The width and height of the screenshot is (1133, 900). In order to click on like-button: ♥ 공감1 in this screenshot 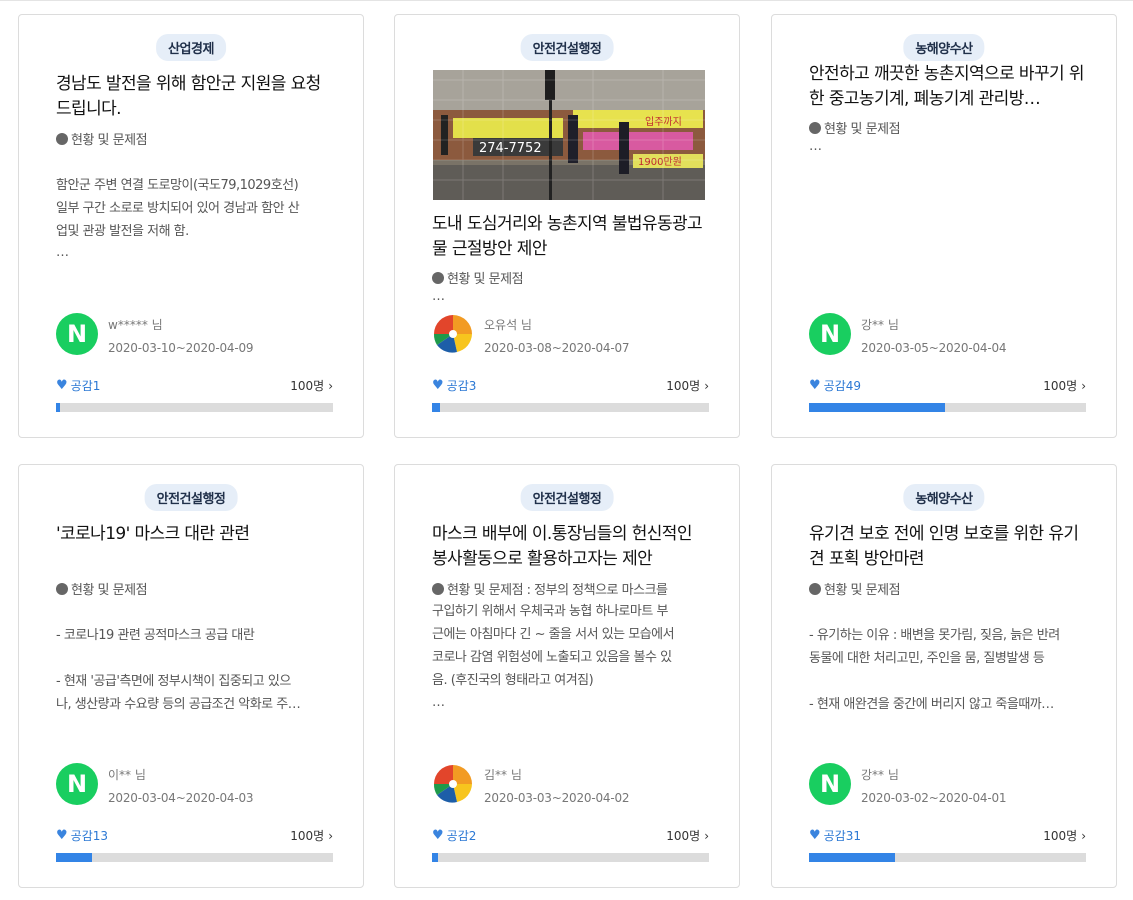, I will do `click(78, 385)`.